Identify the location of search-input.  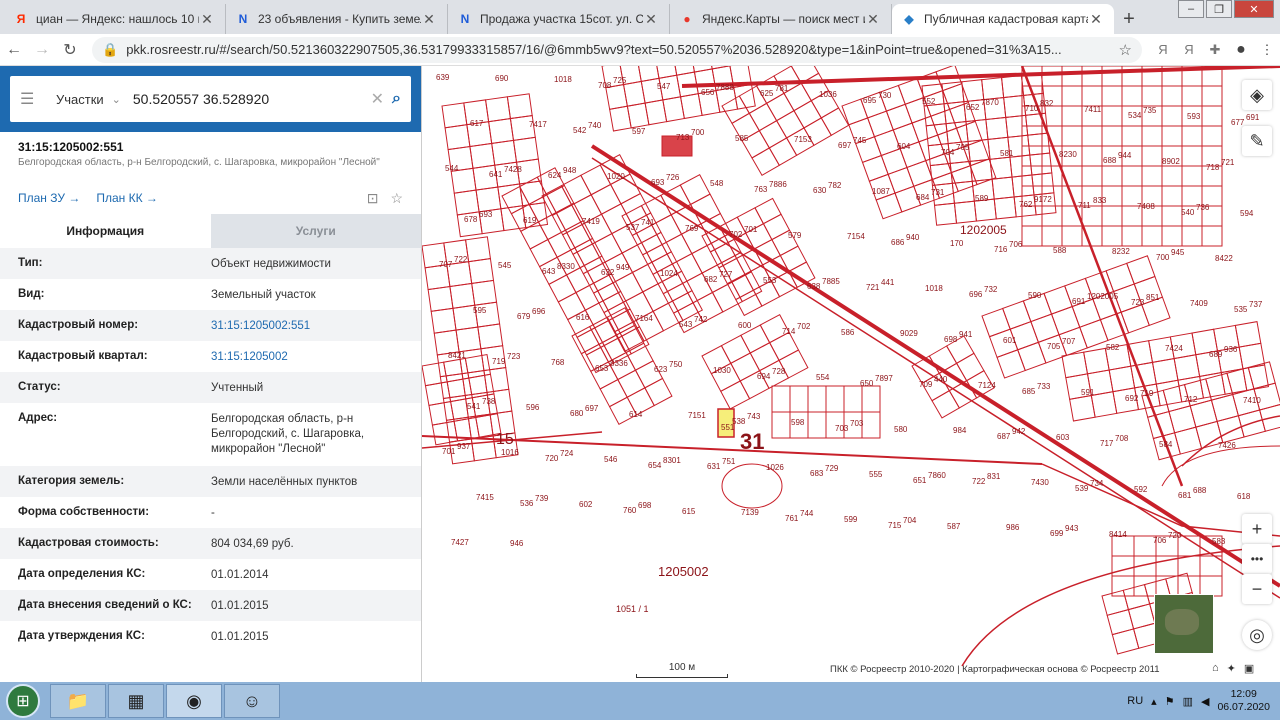
(247, 99).